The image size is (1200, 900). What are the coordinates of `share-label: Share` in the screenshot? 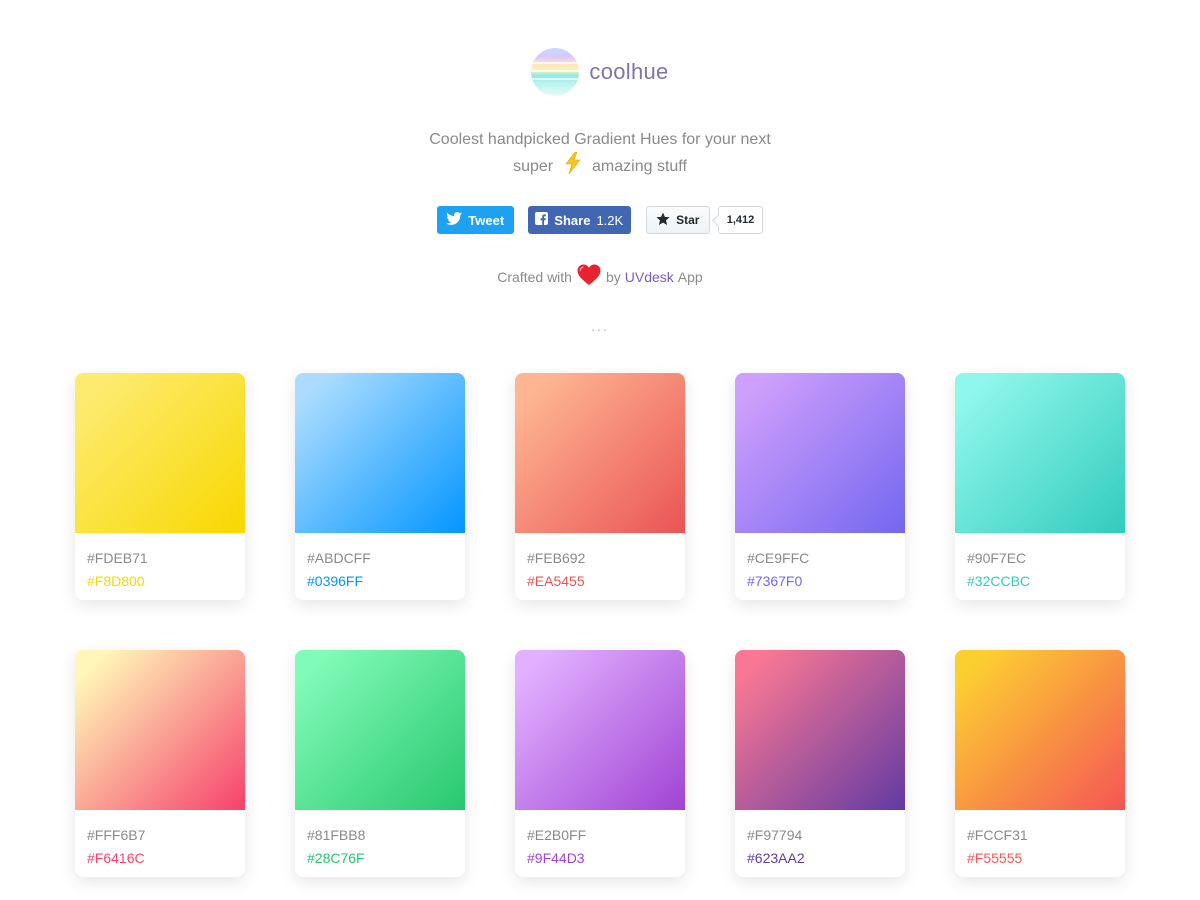 It's located at (572, 220).